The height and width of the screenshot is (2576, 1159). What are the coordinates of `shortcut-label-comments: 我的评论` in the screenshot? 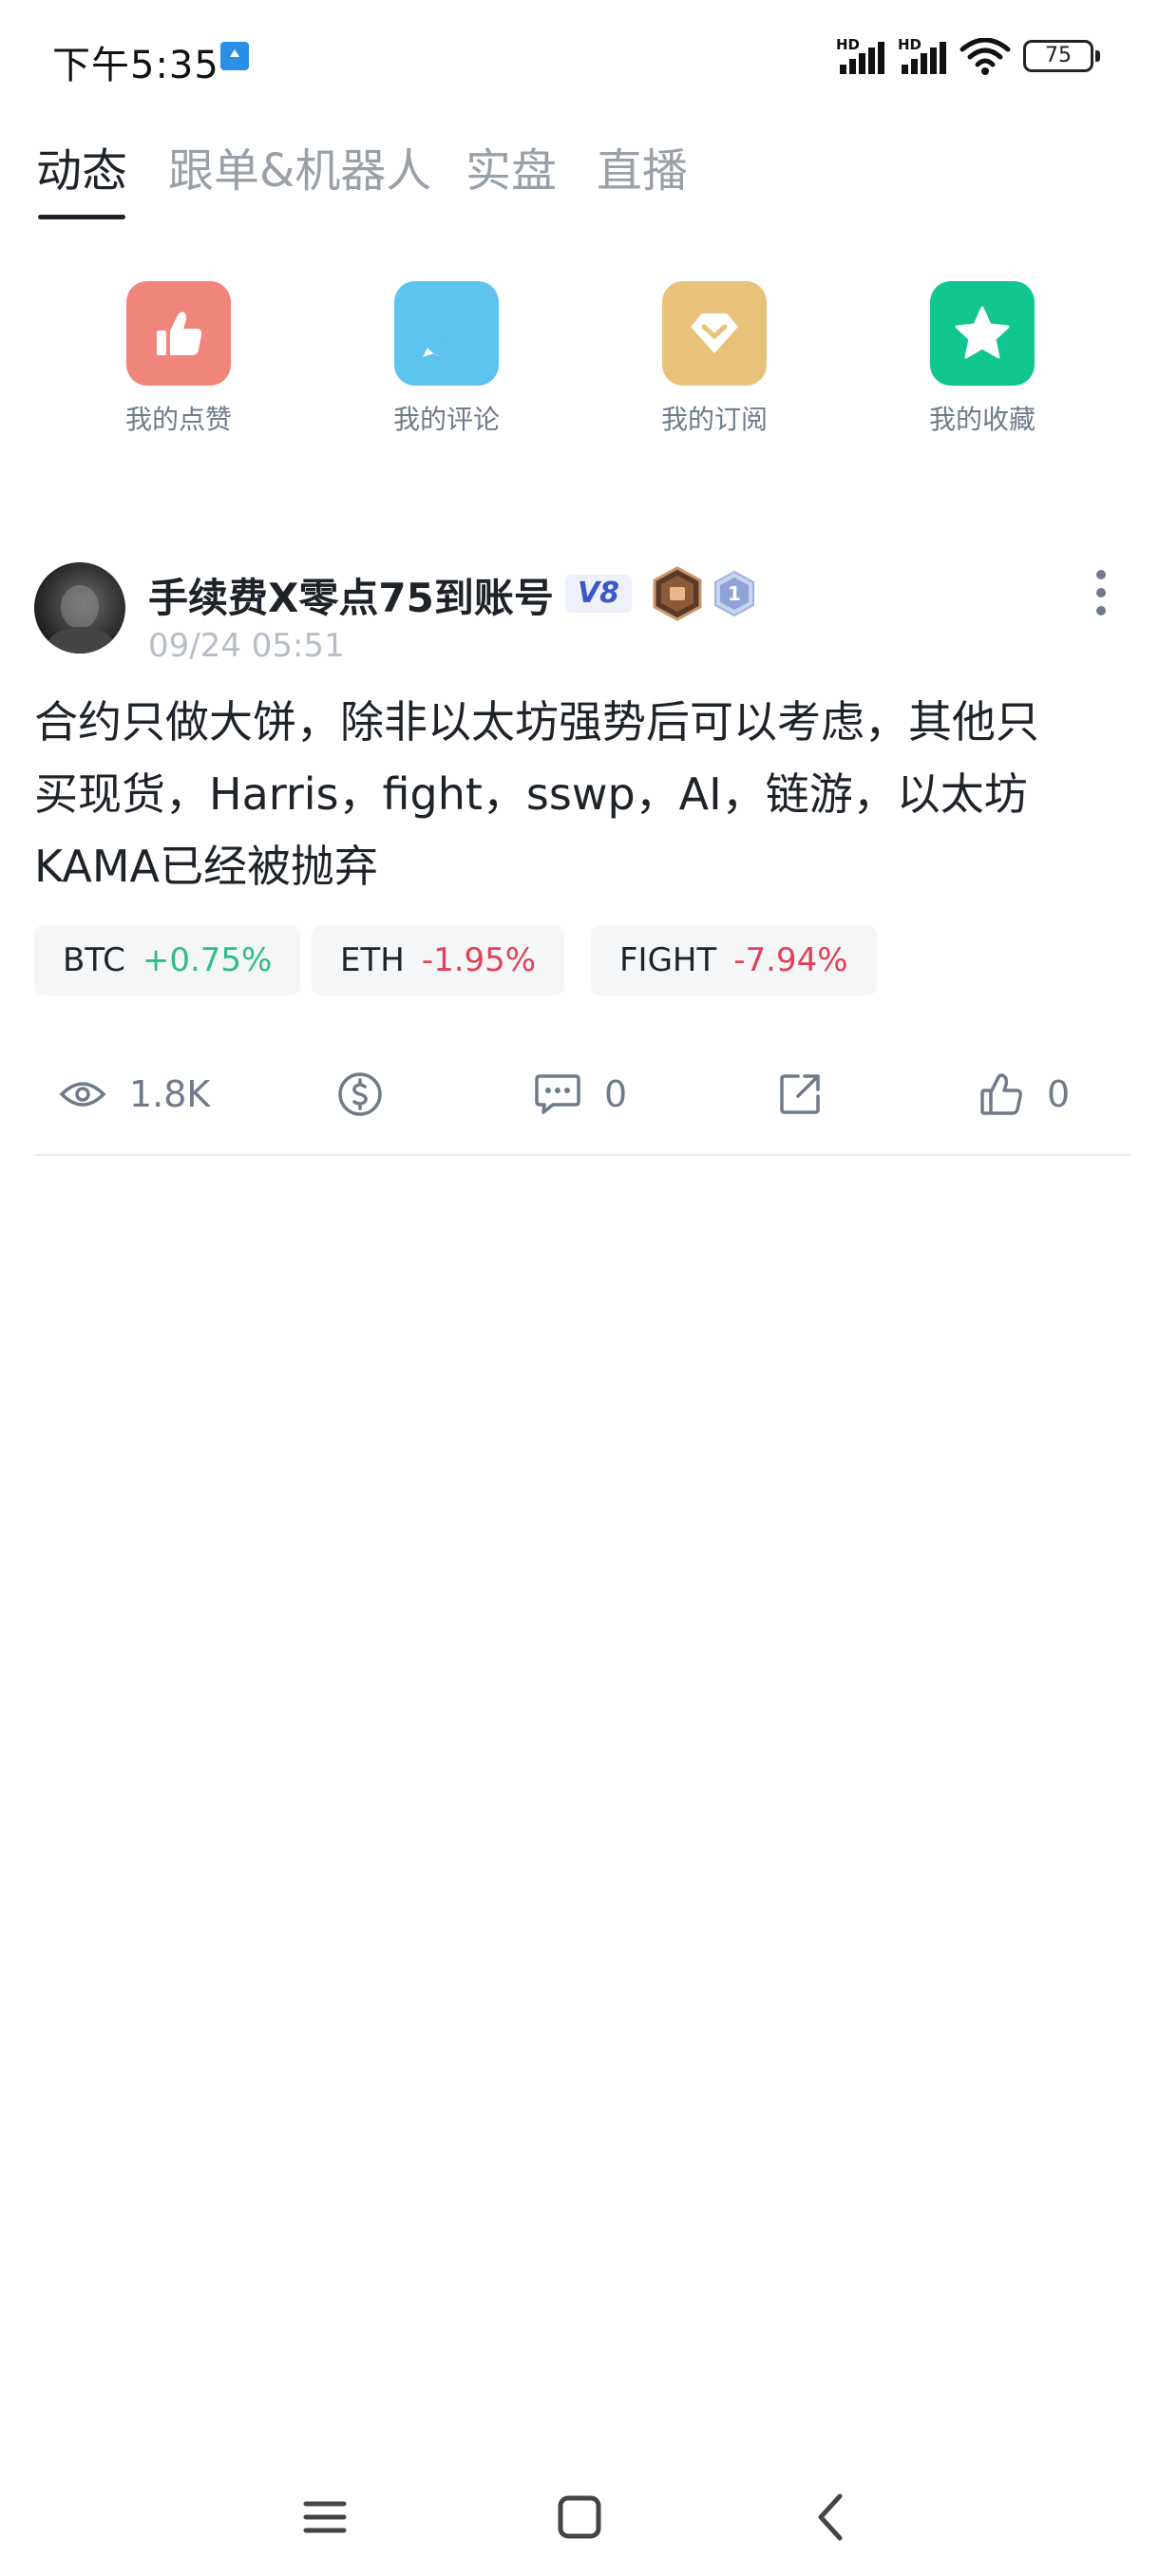 It's located at (446, 419).